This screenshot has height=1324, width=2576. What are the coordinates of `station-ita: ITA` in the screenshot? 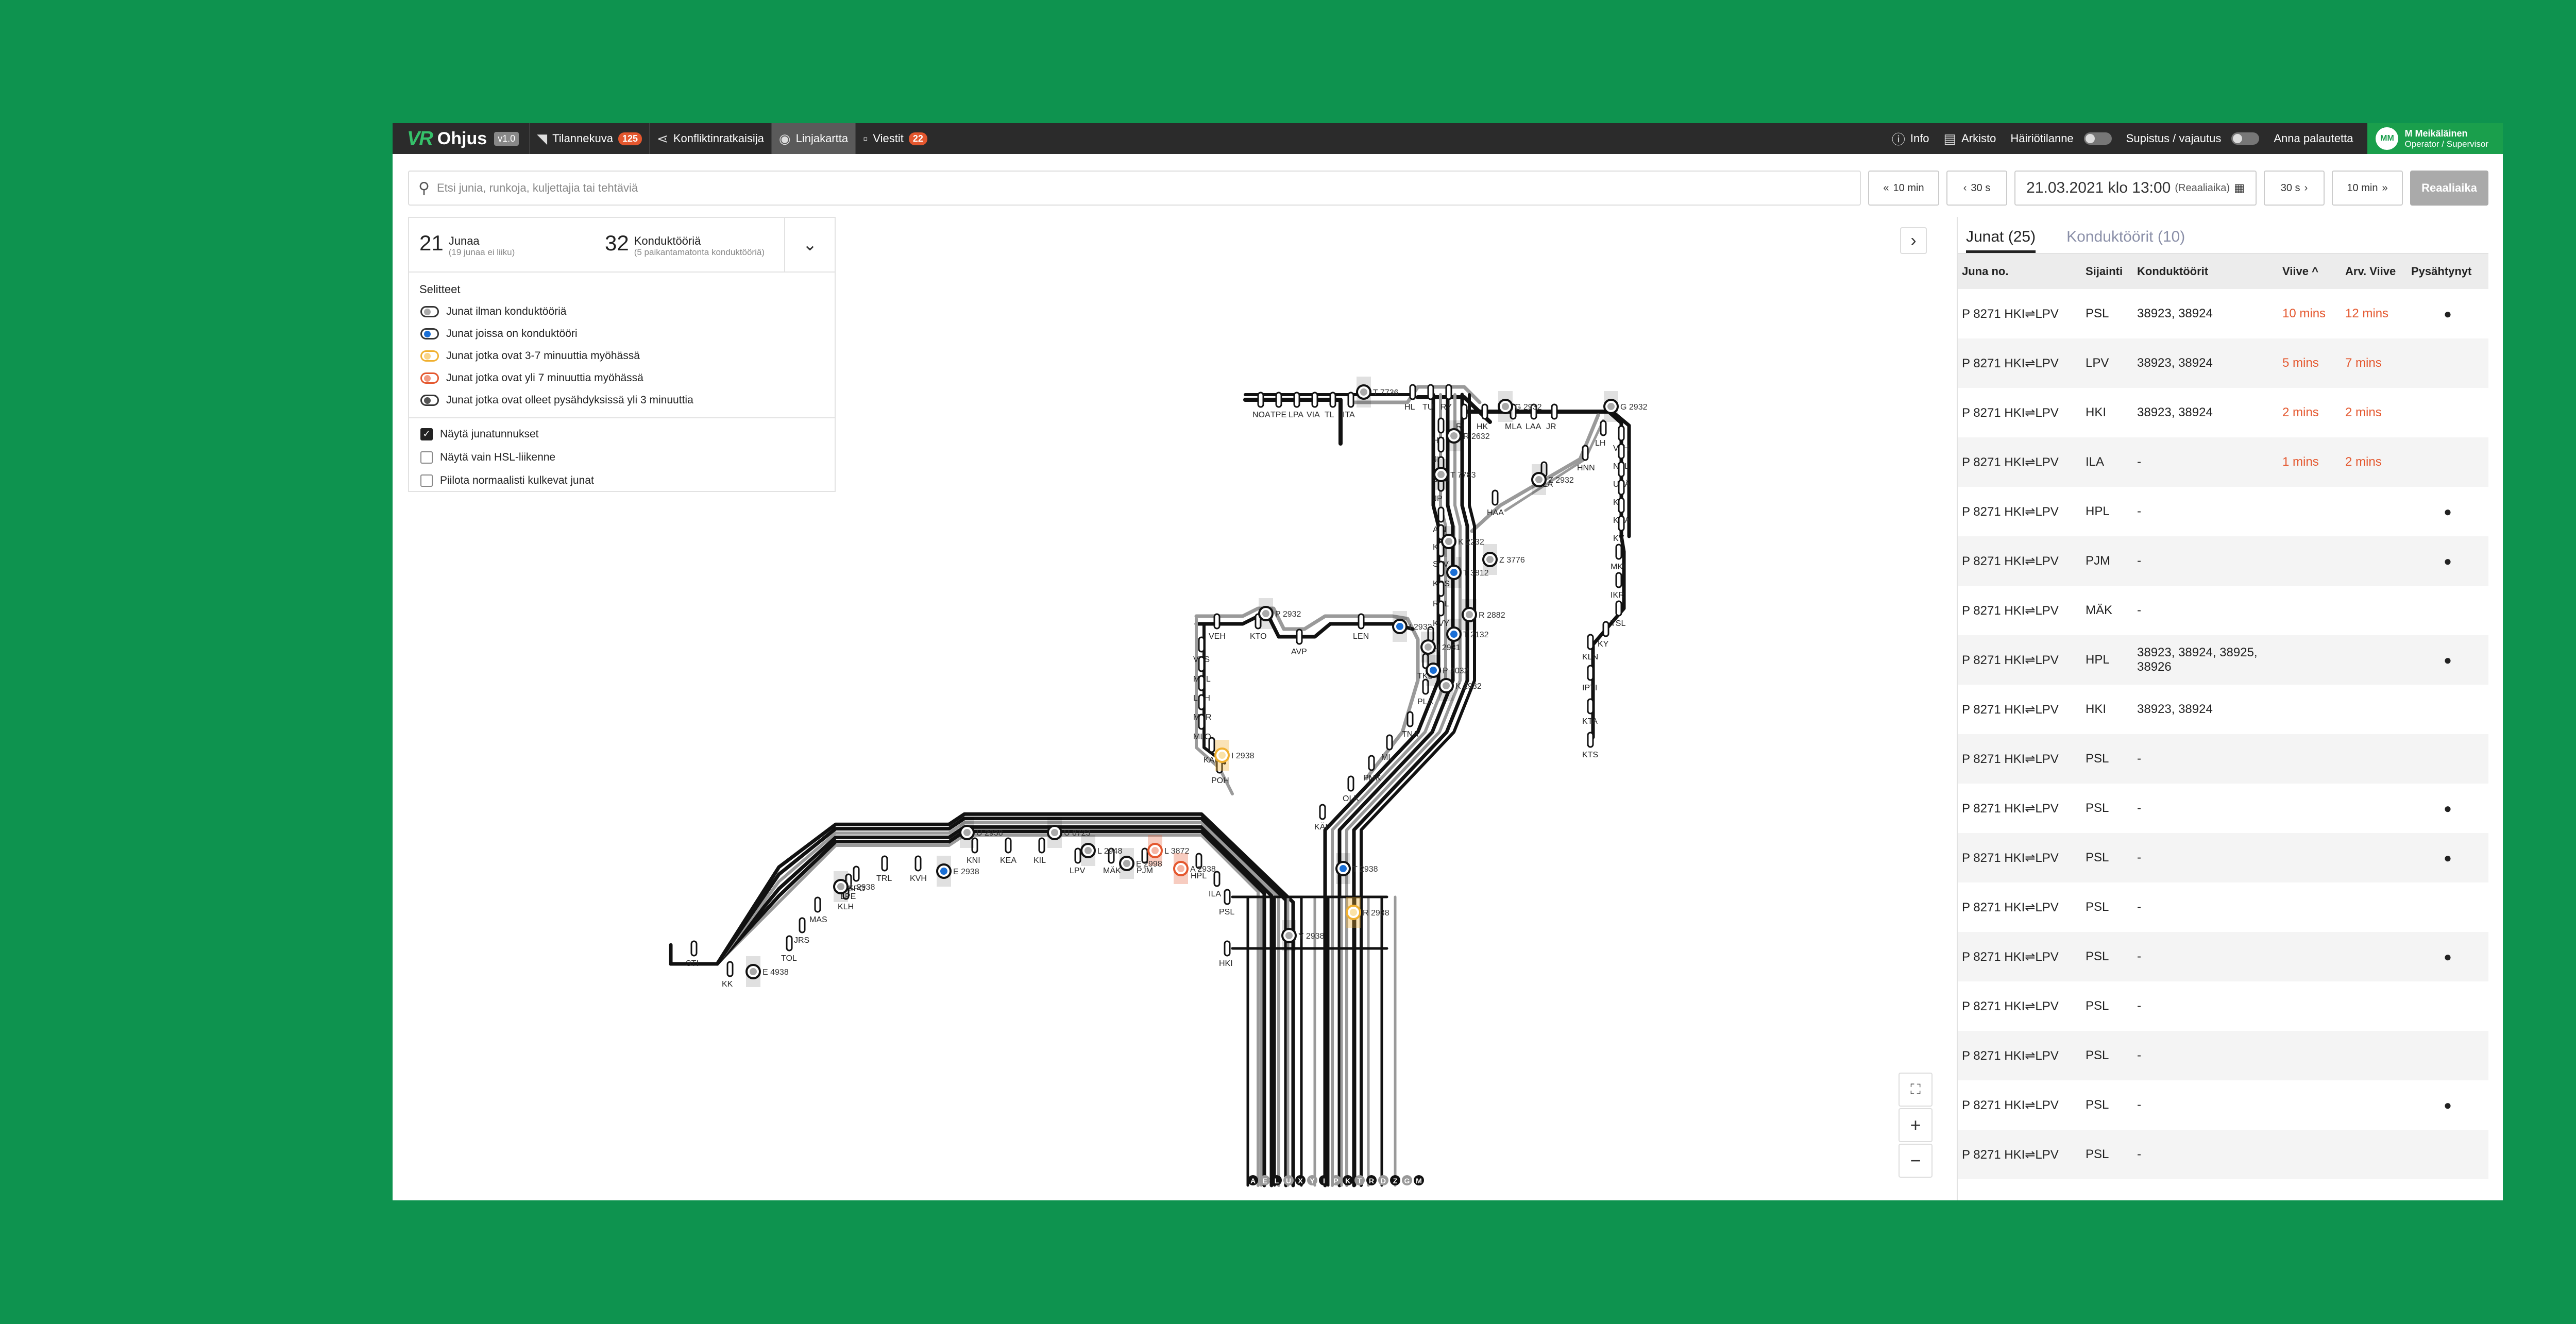 It's located at (1349, 405).